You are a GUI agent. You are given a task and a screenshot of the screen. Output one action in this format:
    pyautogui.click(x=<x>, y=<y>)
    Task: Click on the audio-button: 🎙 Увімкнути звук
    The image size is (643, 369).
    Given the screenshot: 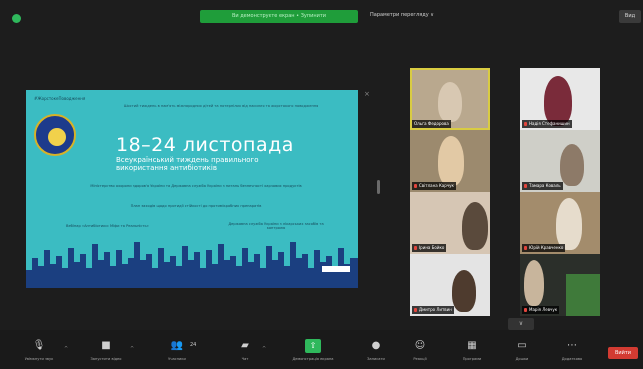 What is the action you would take?
    pyautogui.click(x=39, y=349)
    